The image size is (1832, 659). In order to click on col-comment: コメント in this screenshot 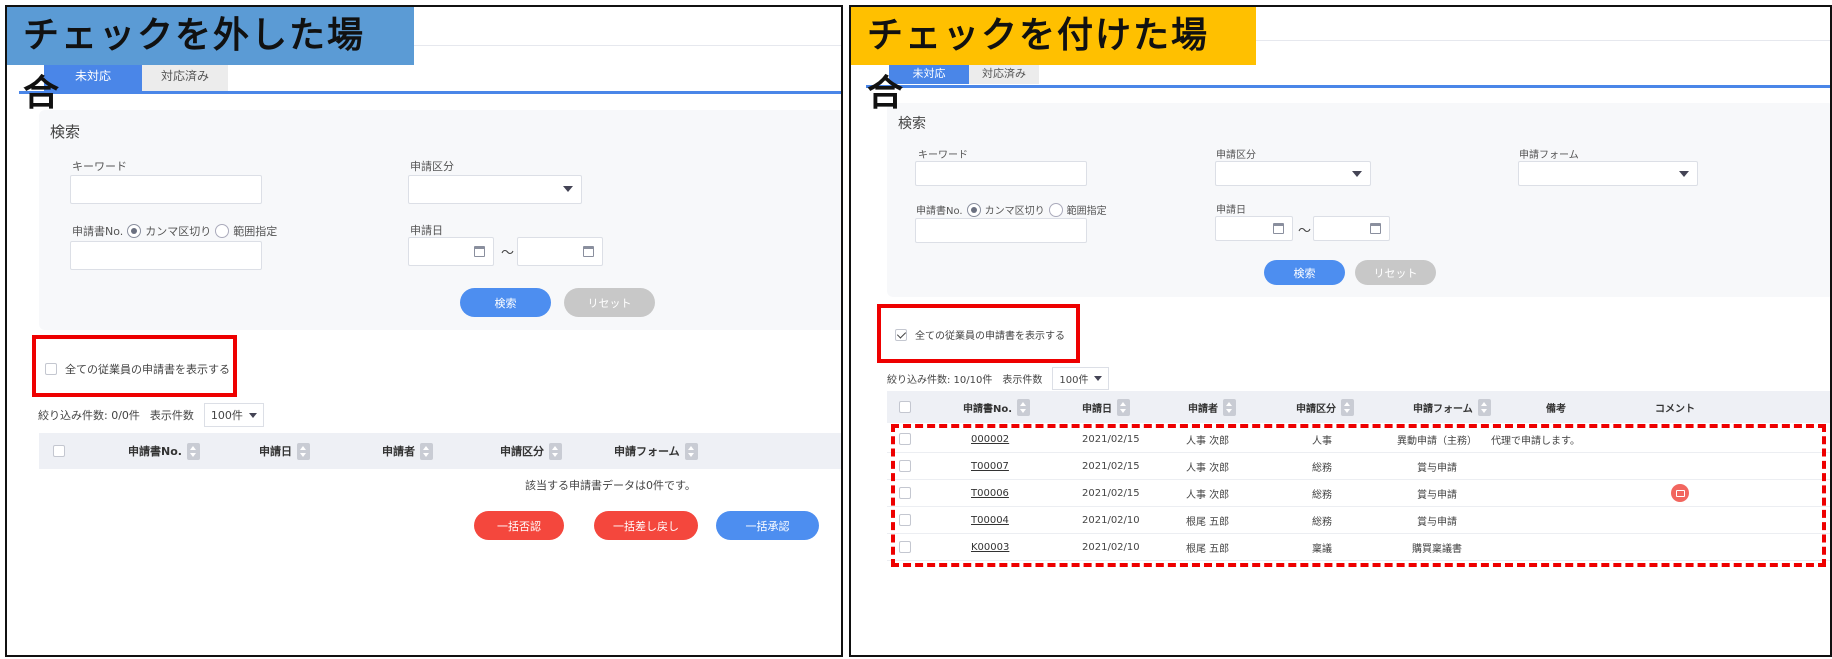, I will do `click(1675, 407)`.